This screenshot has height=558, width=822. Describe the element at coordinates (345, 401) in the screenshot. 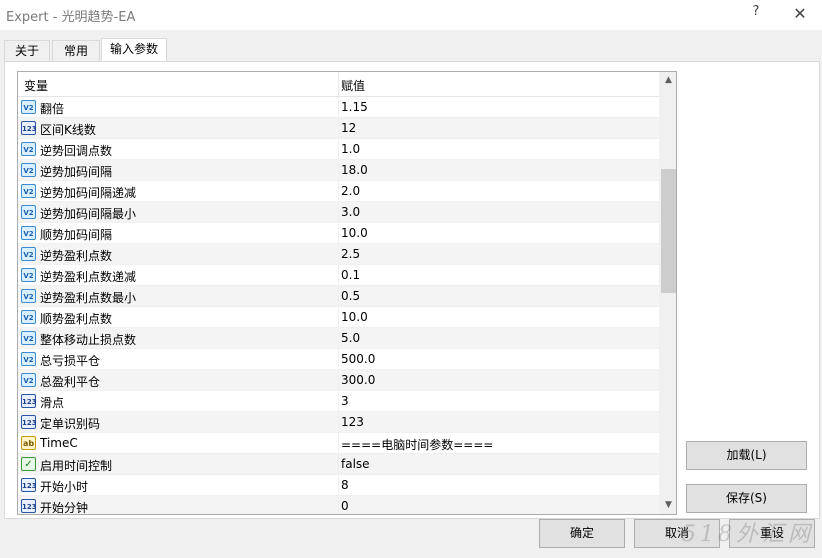

I see `parameter-value: 3` at that location.